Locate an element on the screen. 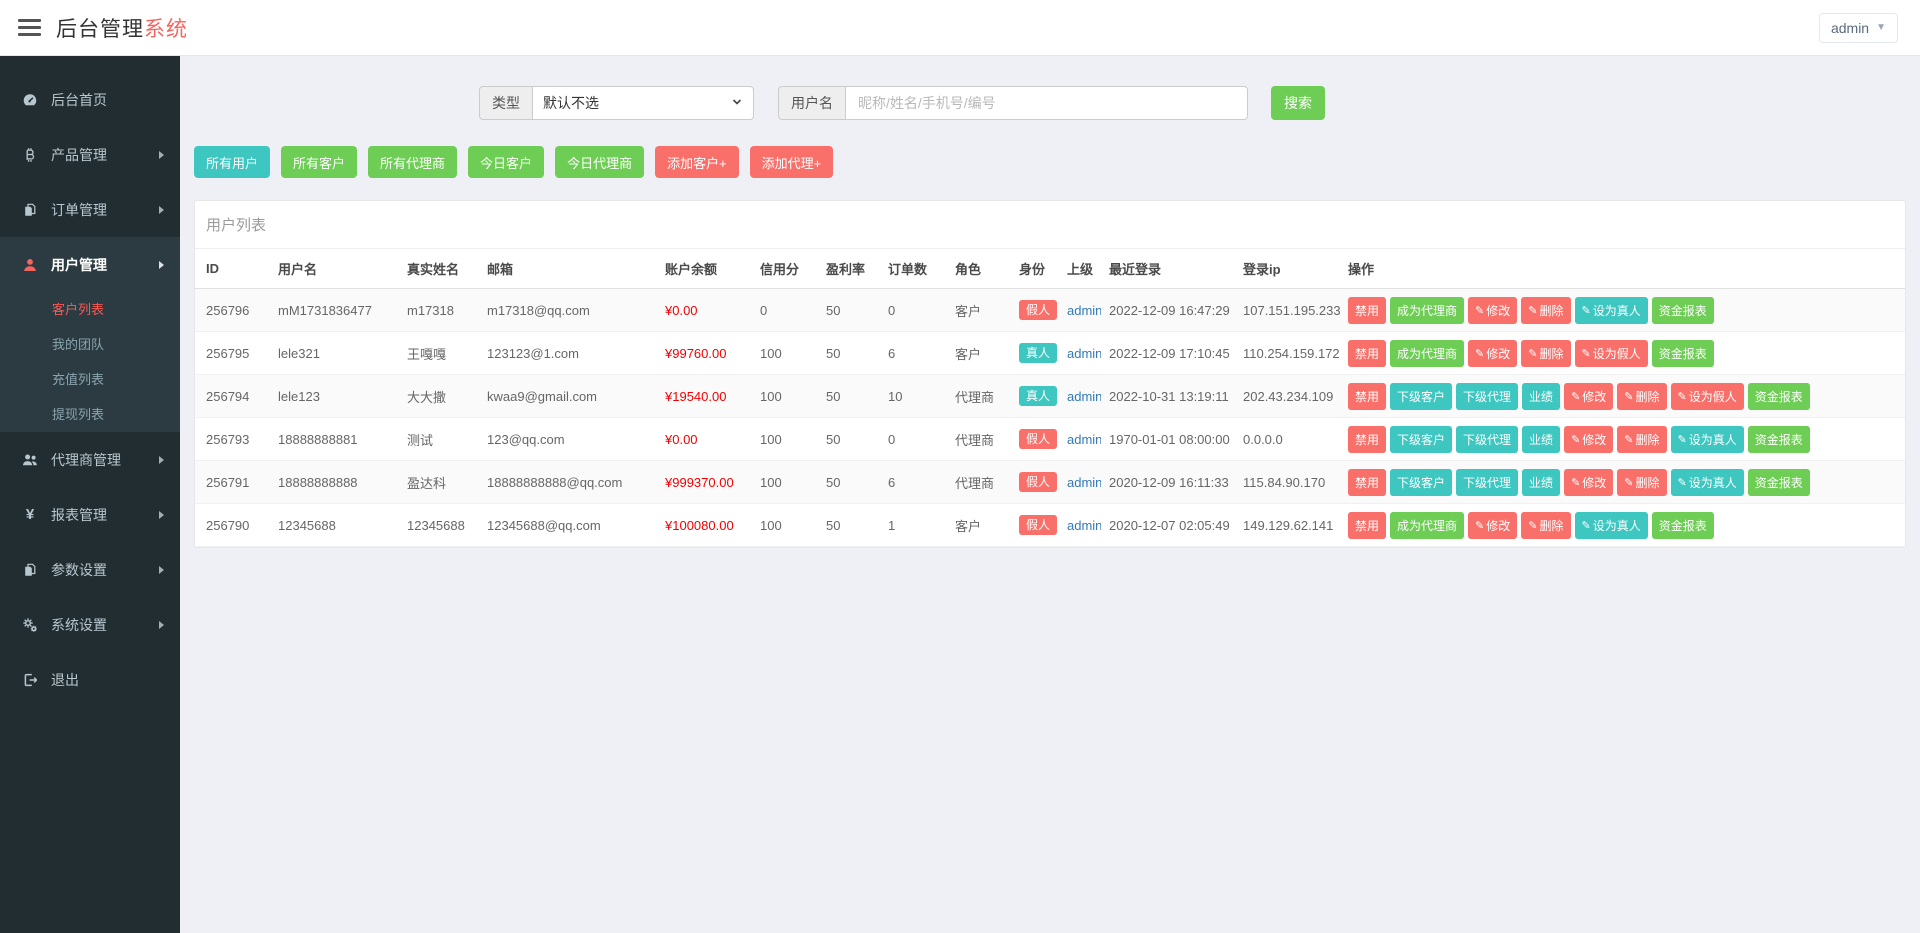  sidebar-item-params: 参数设置 is located at coordinates (90, 569).